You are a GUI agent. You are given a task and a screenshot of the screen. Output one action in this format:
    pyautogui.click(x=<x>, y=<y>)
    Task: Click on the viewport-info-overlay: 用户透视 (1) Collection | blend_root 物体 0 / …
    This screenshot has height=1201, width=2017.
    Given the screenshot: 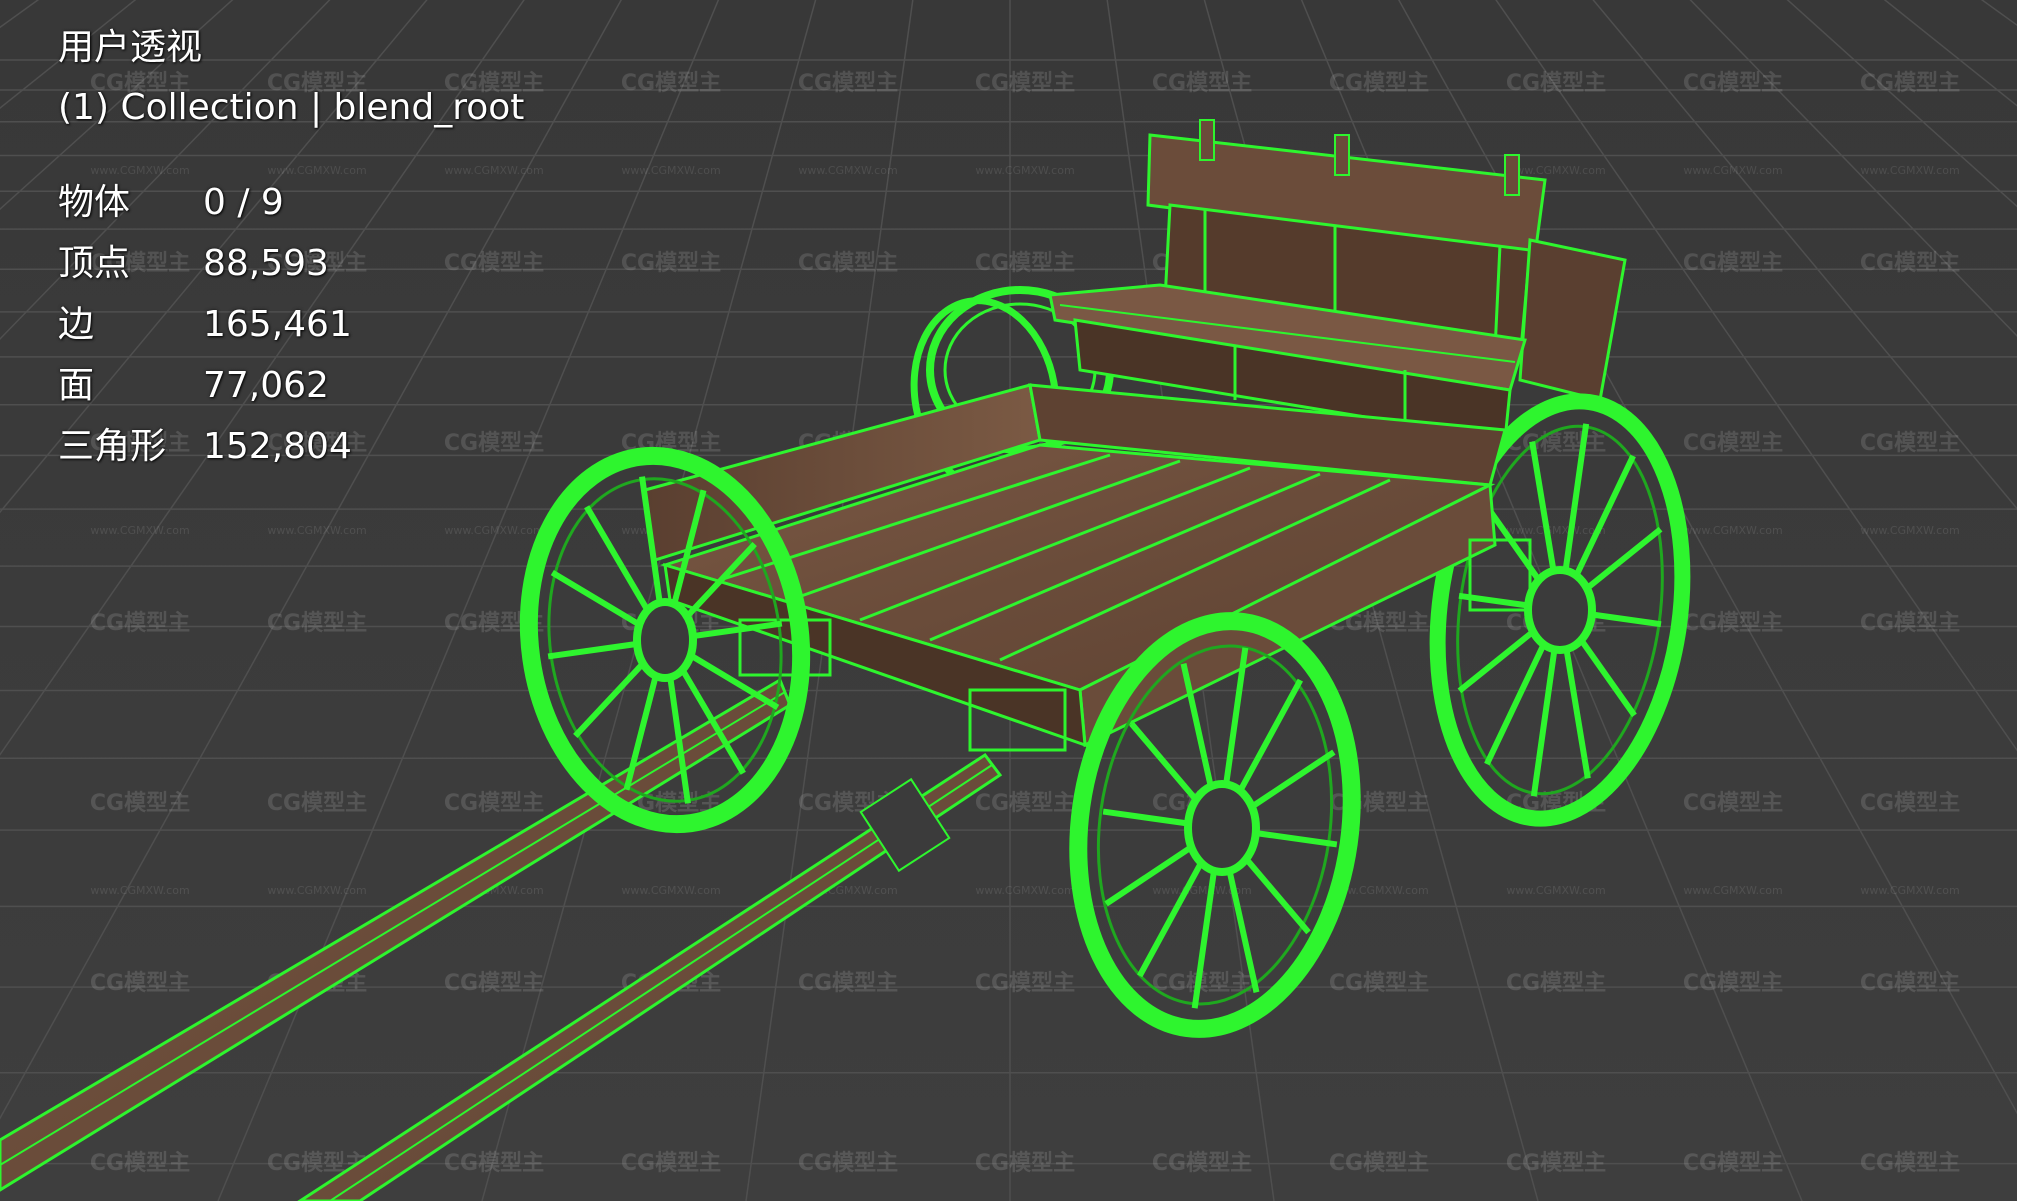 What is the action you would take?
    pyautogui.click(x=291, y=247)
    